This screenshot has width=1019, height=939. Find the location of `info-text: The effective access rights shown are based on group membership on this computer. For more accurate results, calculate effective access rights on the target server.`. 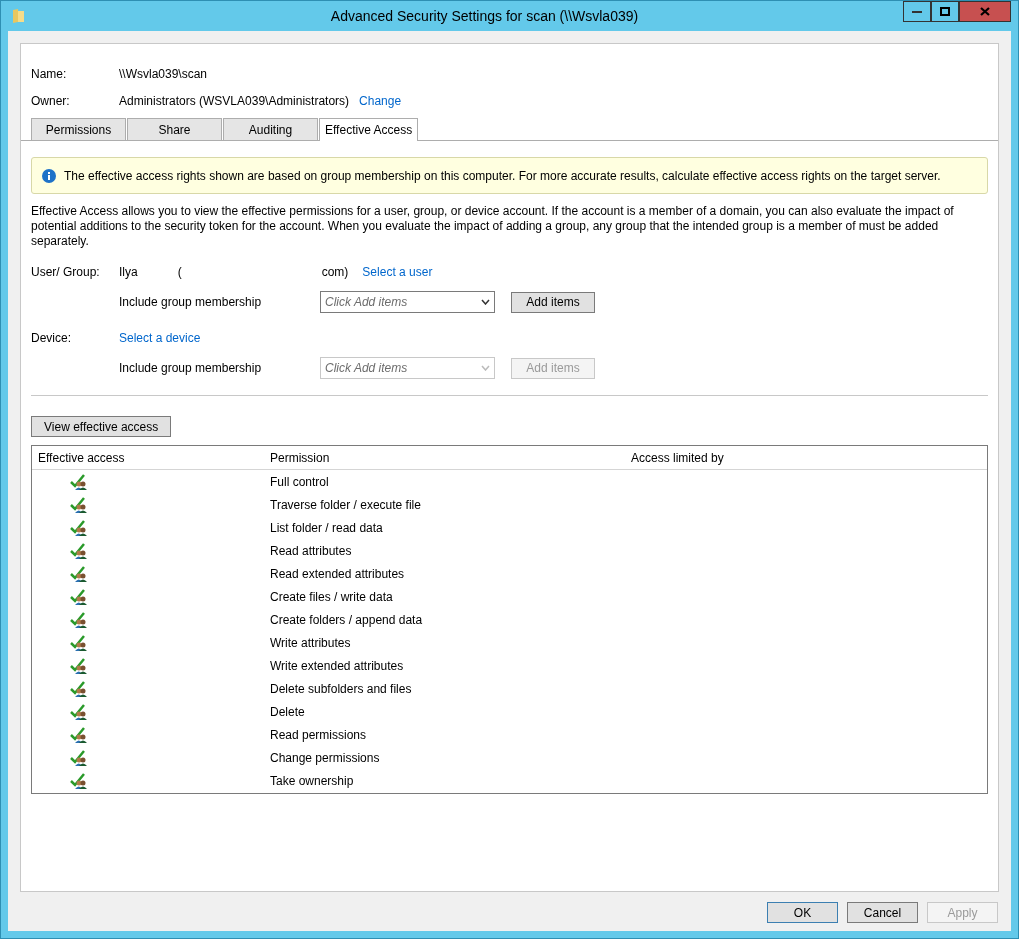

info-text: The effective access rights shown are based on group membership on this computer. For more accurate results, calculate effective access rights on the target server. is located at coordinates (502, 175).